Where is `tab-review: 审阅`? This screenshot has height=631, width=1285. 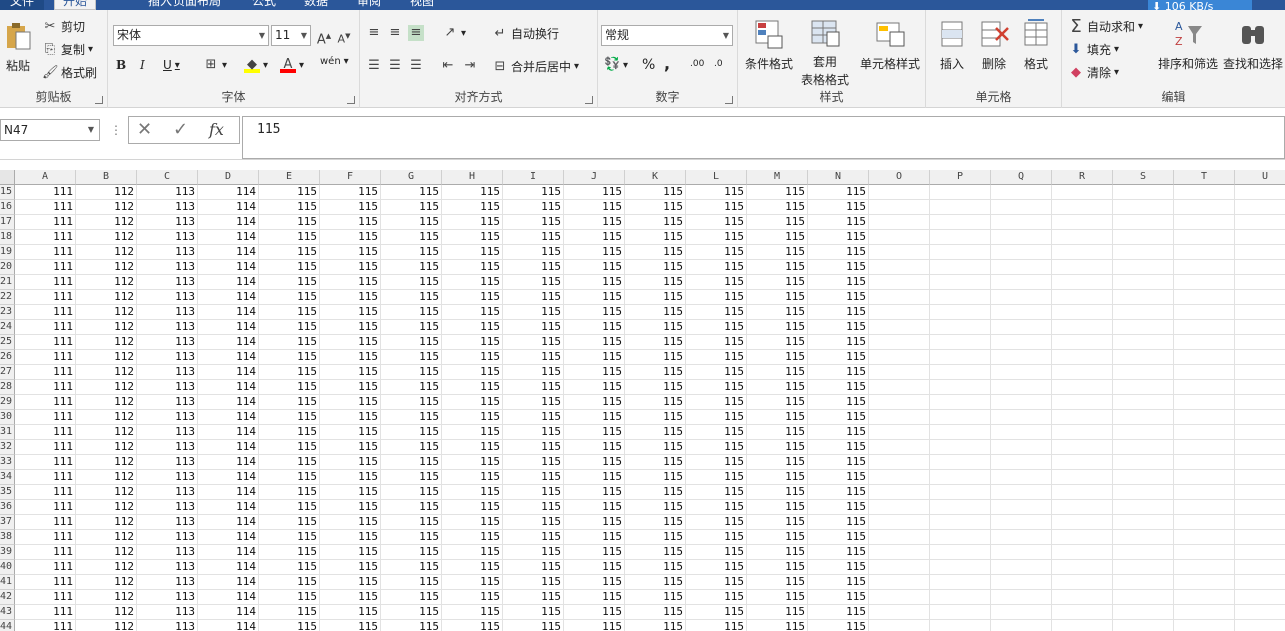
tab-review: 审阅 is located at coordinates (369, 5).